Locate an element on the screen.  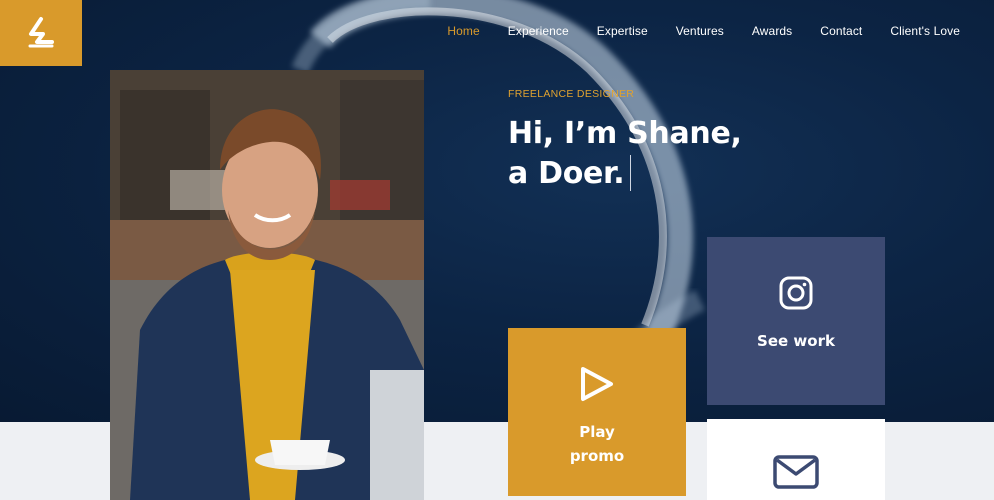
nav-expertise: Expertise is located at coordinates (622, 31).